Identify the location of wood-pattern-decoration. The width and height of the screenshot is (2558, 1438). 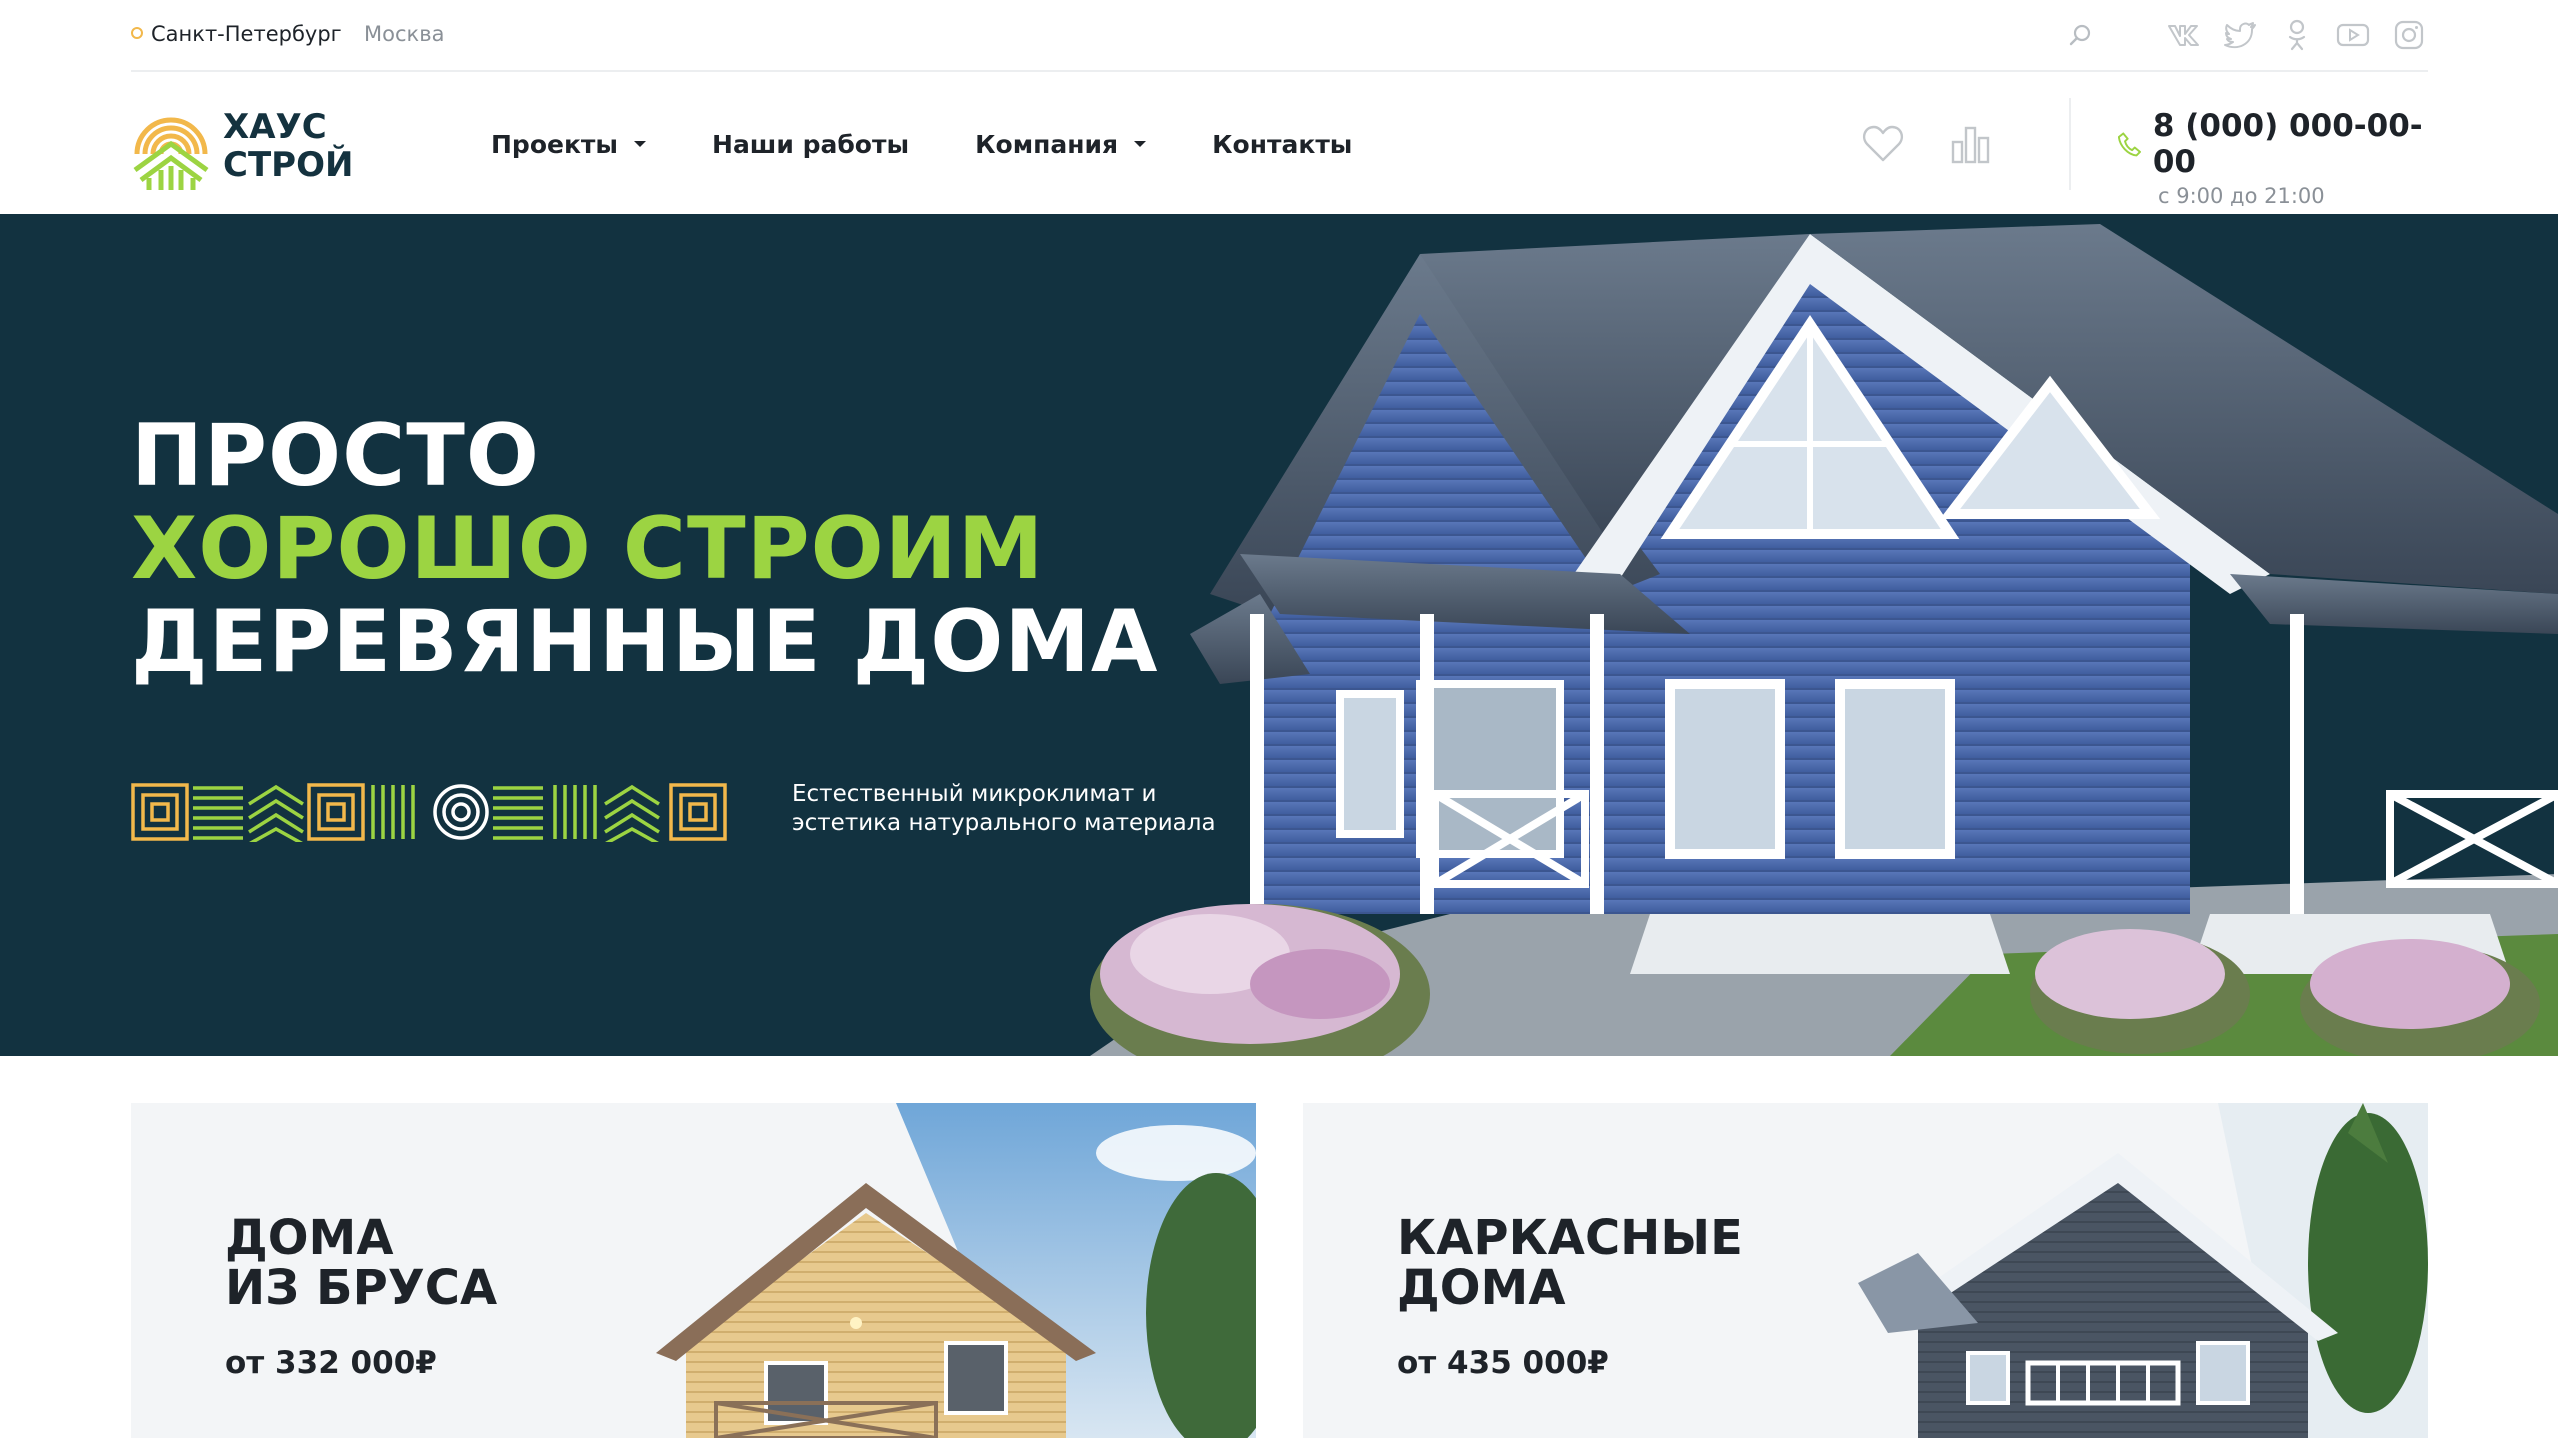
(429, 812).